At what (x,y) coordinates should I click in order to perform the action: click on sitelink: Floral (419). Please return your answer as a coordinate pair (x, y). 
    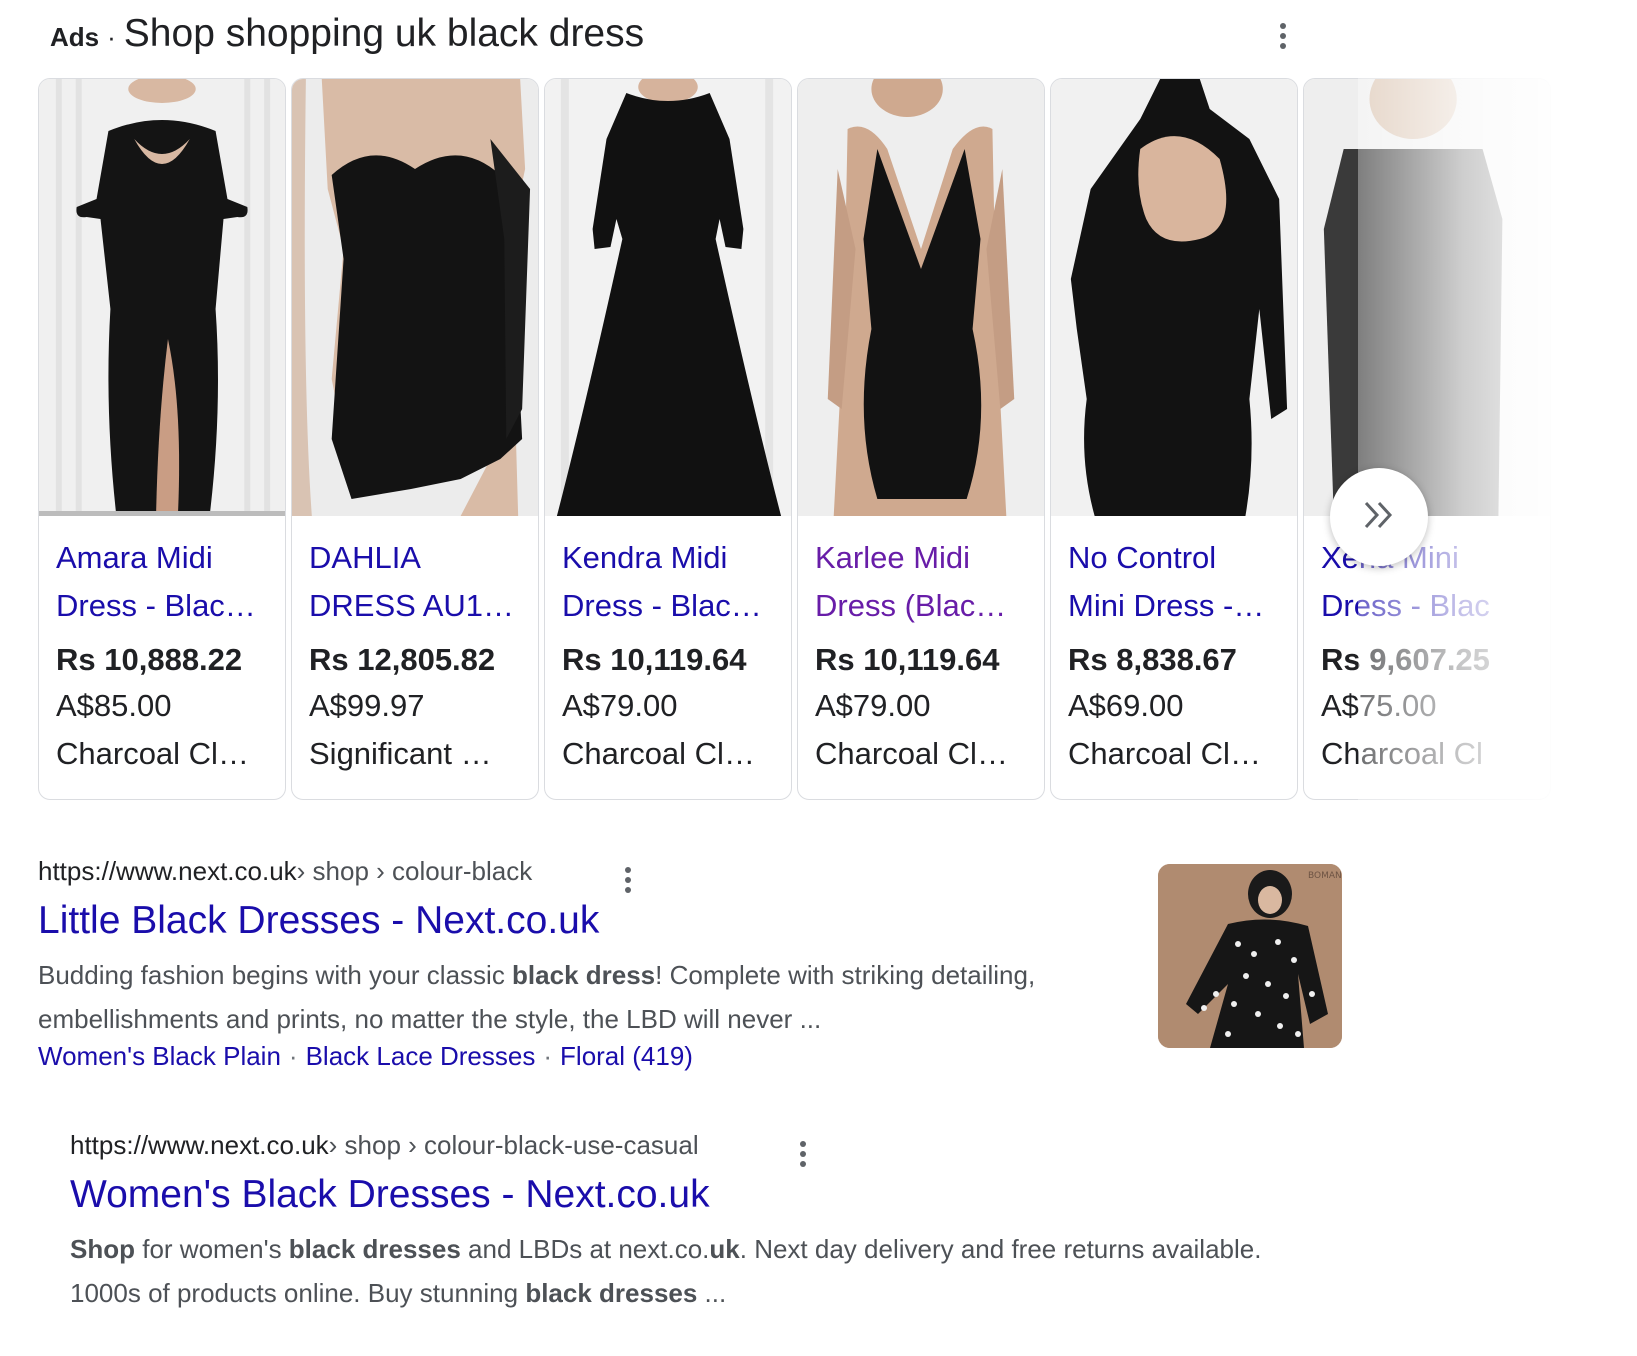
    Looking at the image, I should click on (626, 1056).